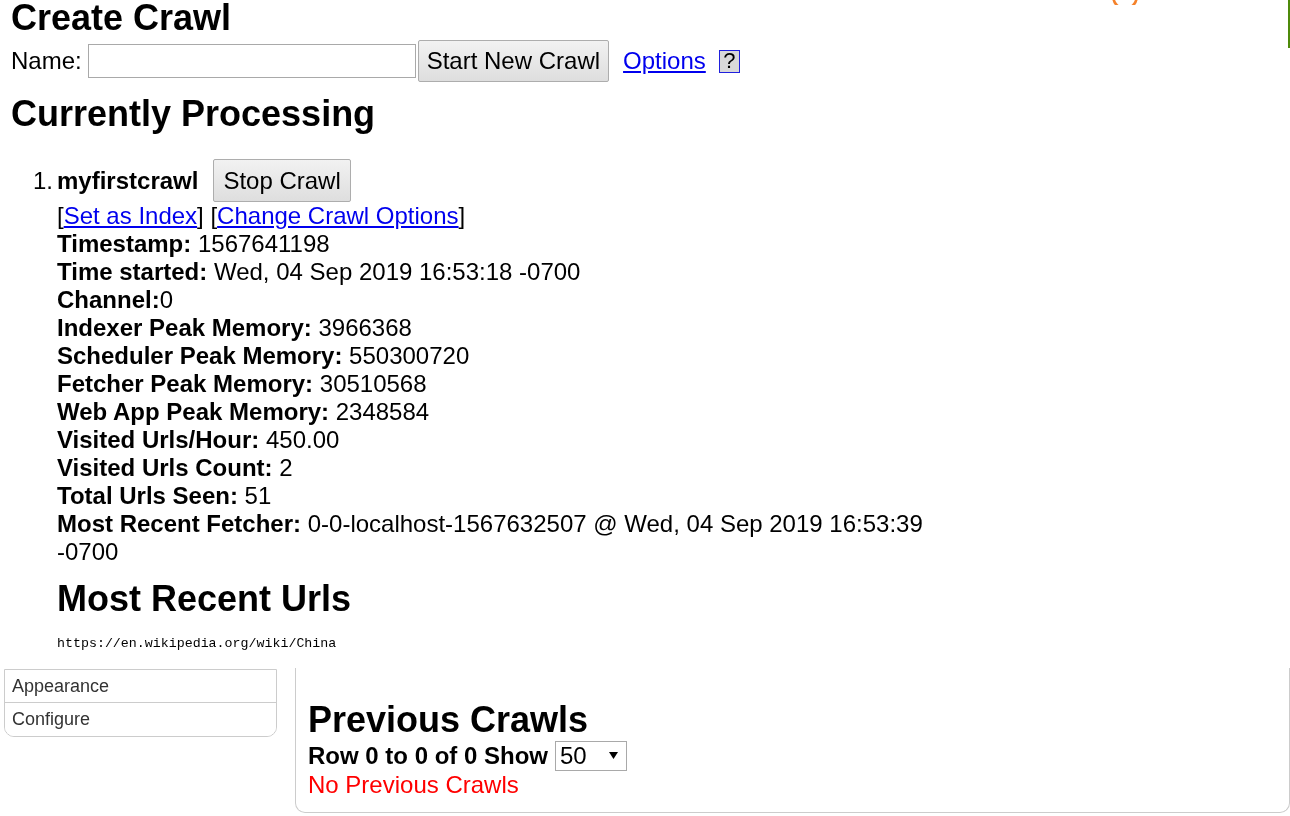  I want to click on row-range-label: Row 0 to 0 of 0 Show, so click(428, 755).